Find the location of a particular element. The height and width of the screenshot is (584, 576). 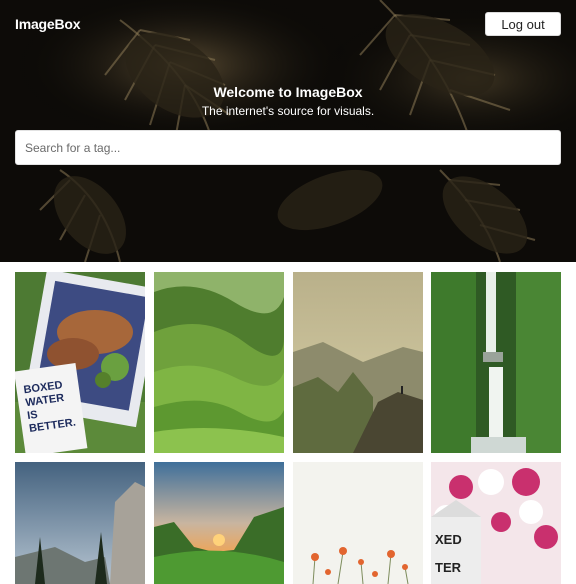

flowers-carton-image: XED TER is located at coordinates (496, 523).